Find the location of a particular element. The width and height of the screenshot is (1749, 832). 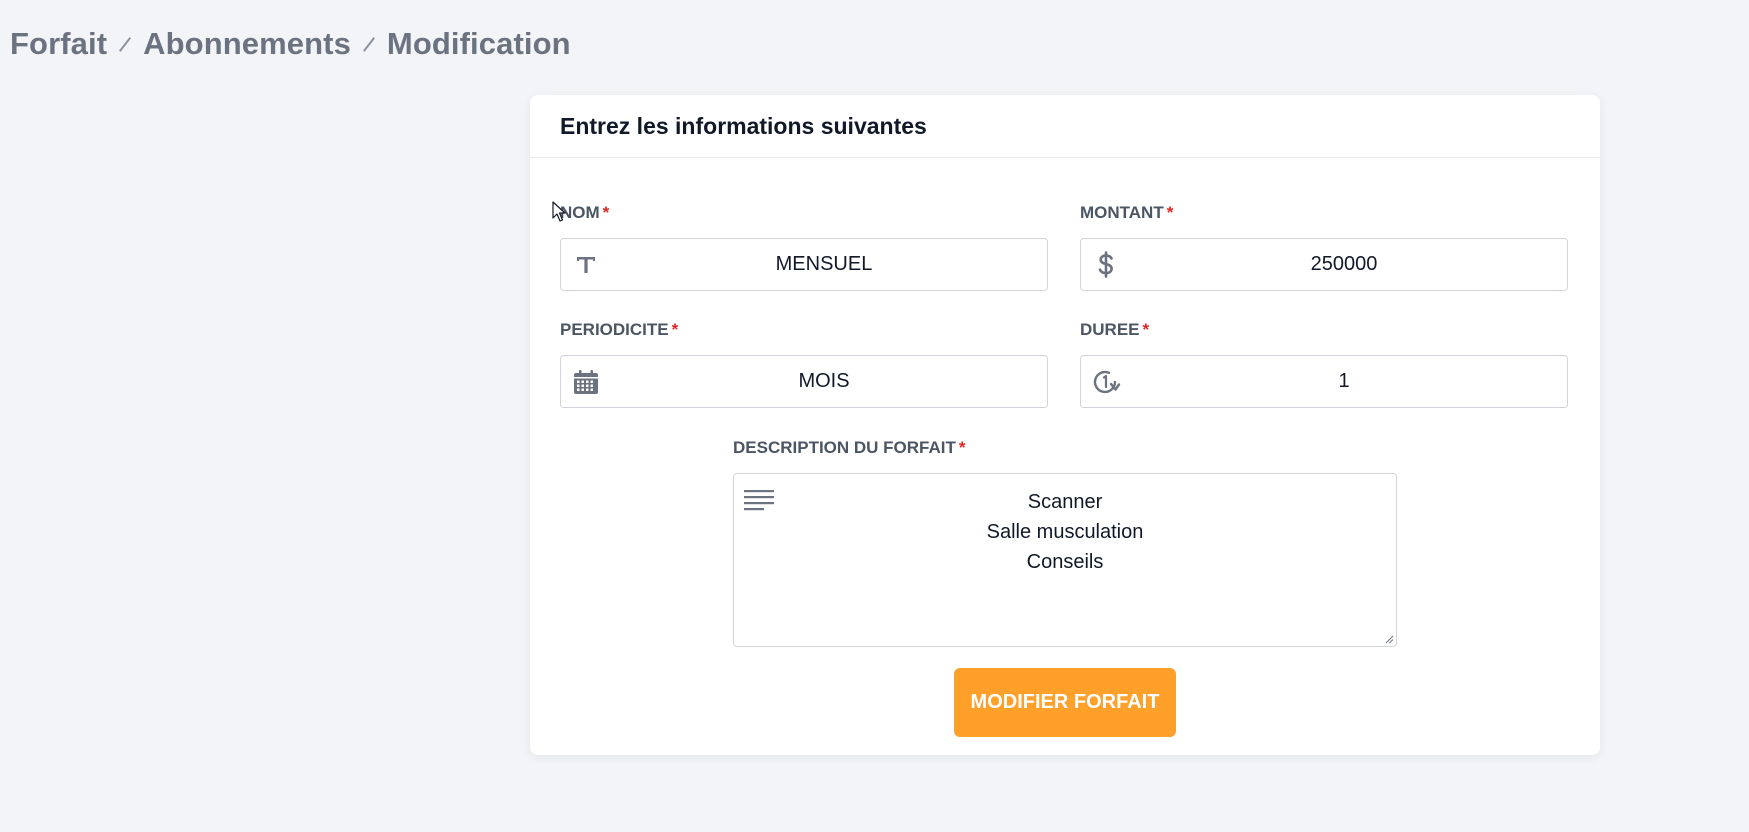

duree-input: 1 is located at coordinates (1324, 381).